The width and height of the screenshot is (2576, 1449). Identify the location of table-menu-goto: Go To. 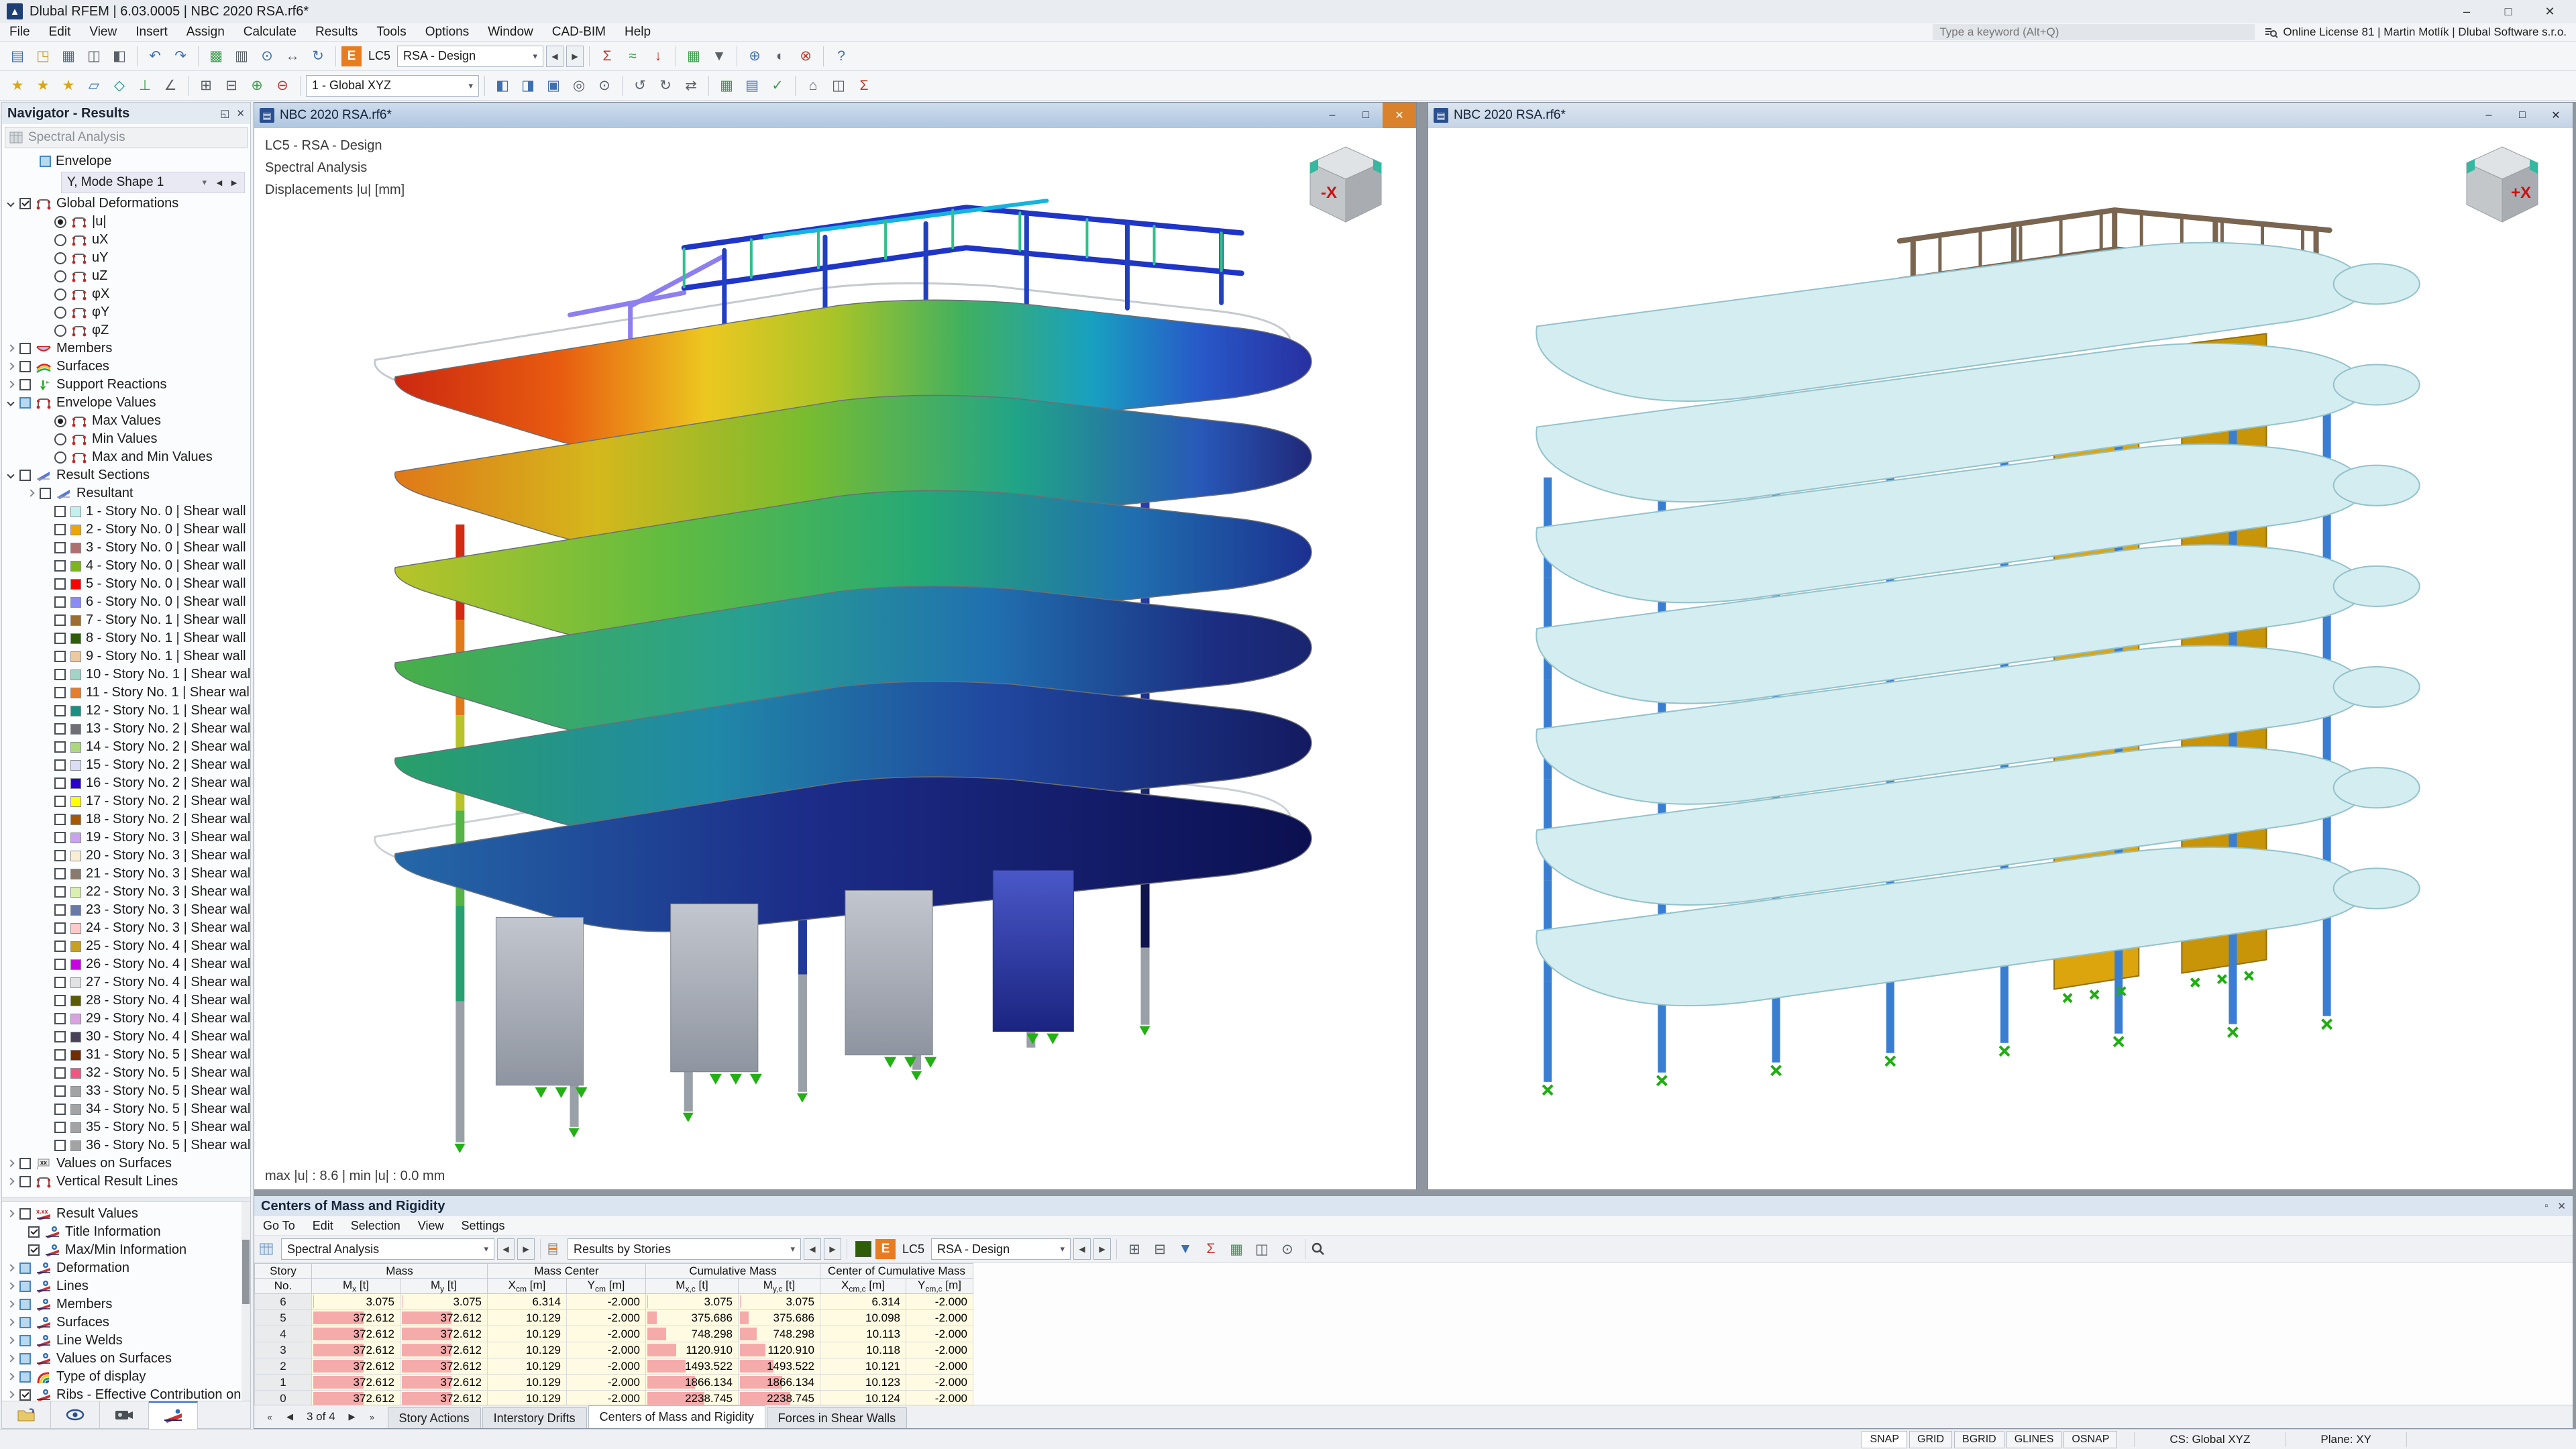
(279, 1226).